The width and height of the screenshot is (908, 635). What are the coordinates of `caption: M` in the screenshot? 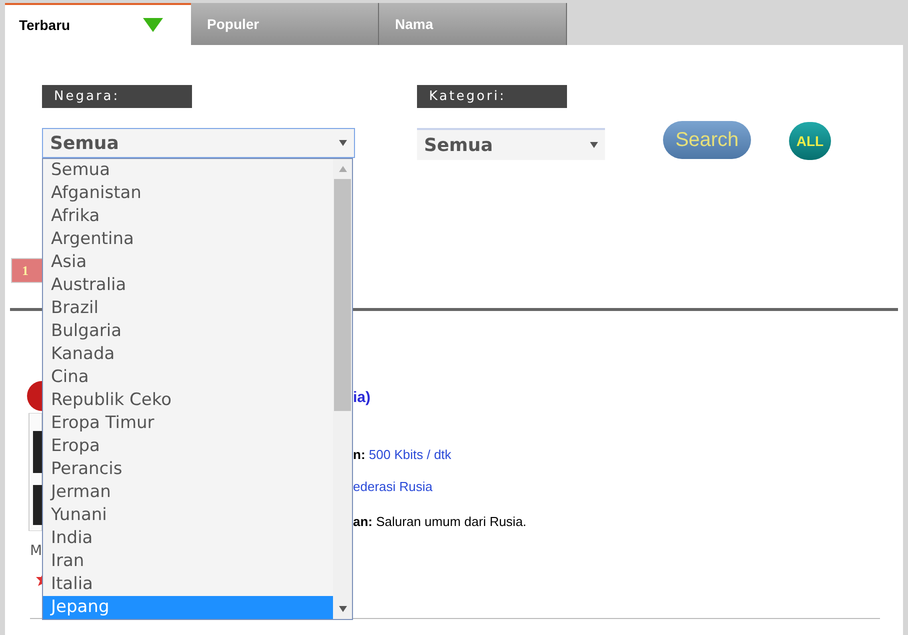 It's located at (36, 551).